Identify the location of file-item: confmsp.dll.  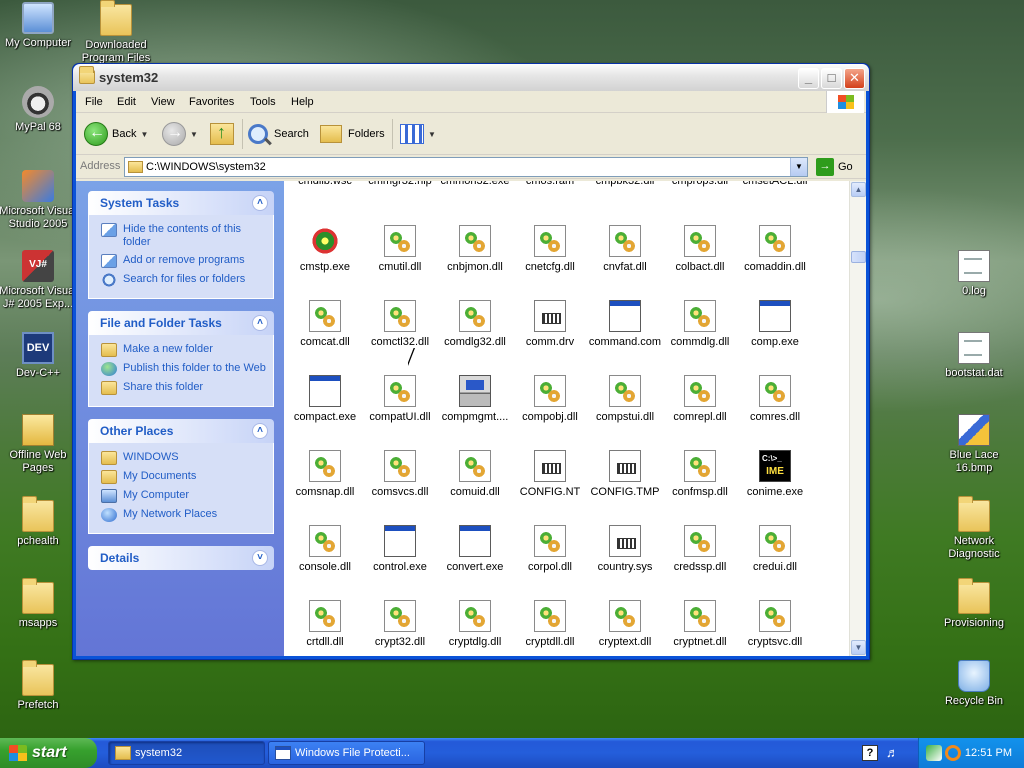
(700, 474).